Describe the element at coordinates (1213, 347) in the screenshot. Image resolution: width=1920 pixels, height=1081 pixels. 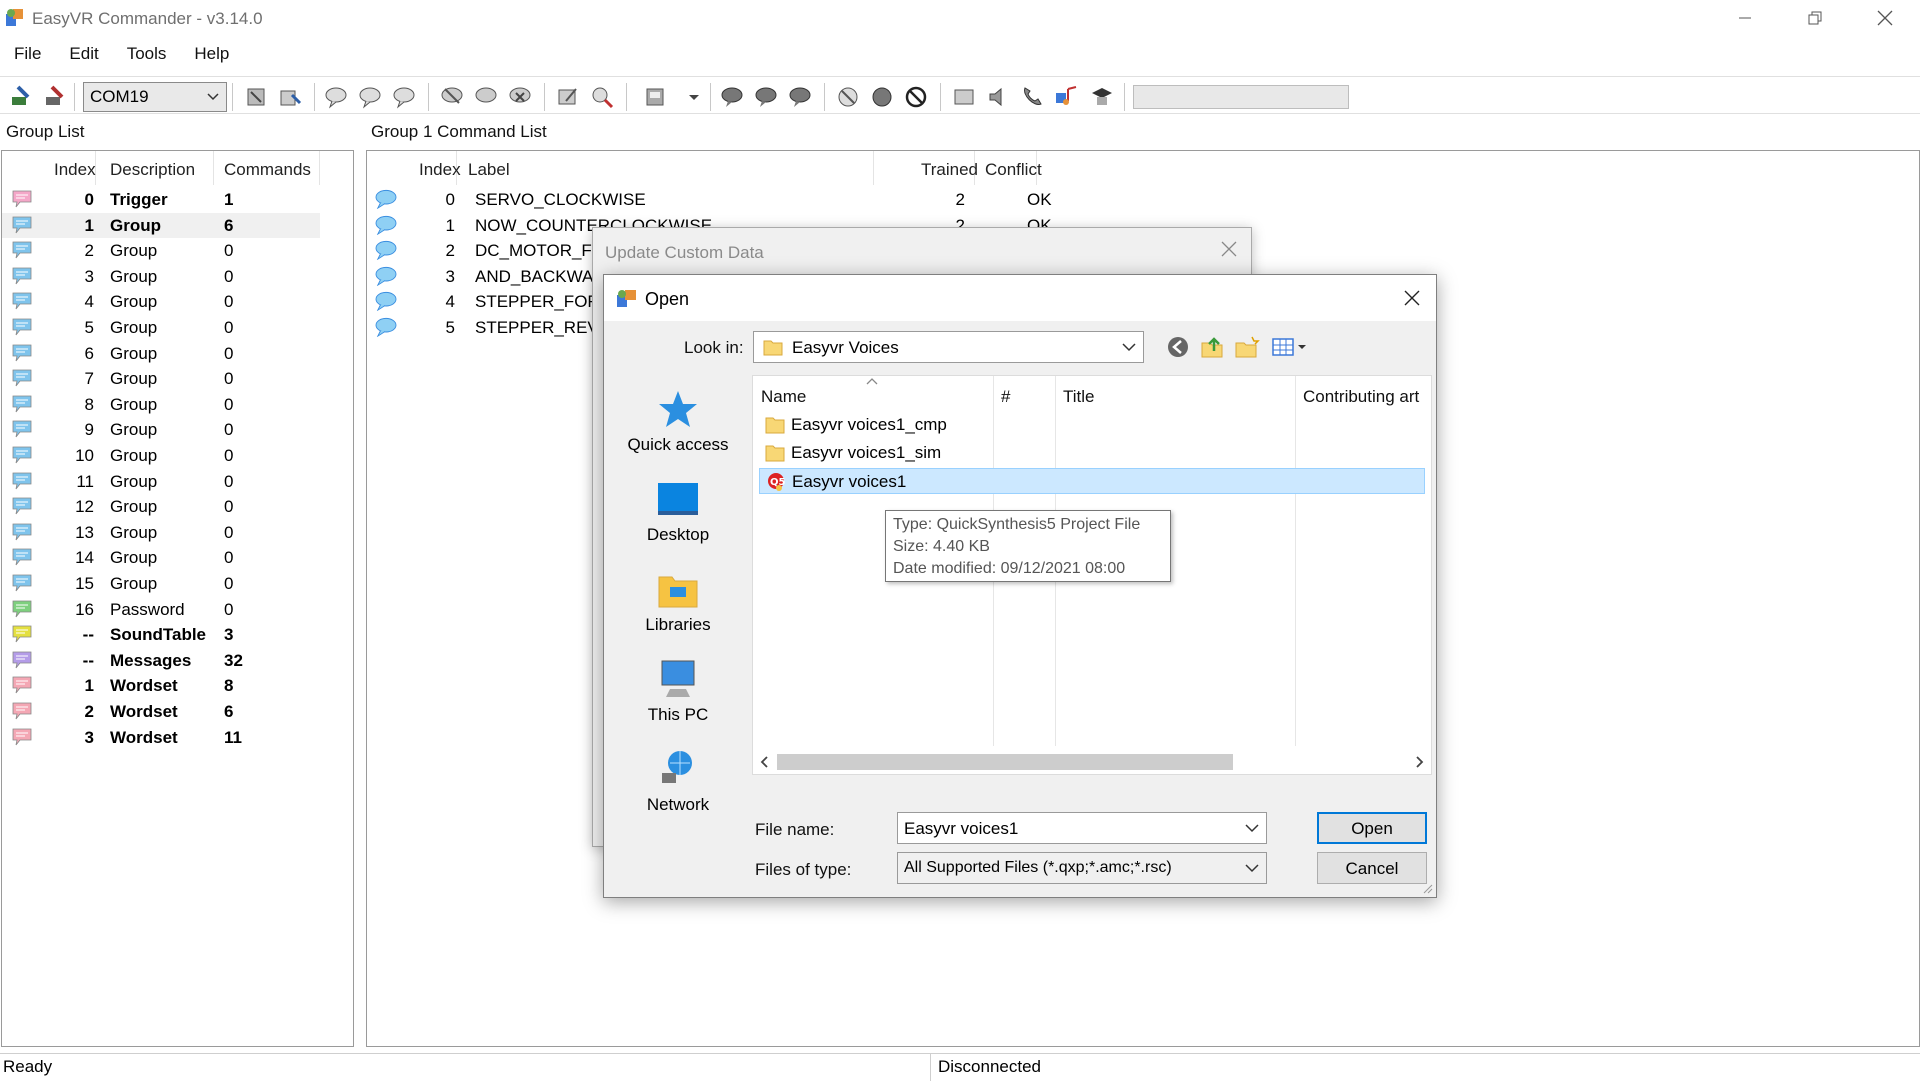
I see `up-folder-icon` at that location.